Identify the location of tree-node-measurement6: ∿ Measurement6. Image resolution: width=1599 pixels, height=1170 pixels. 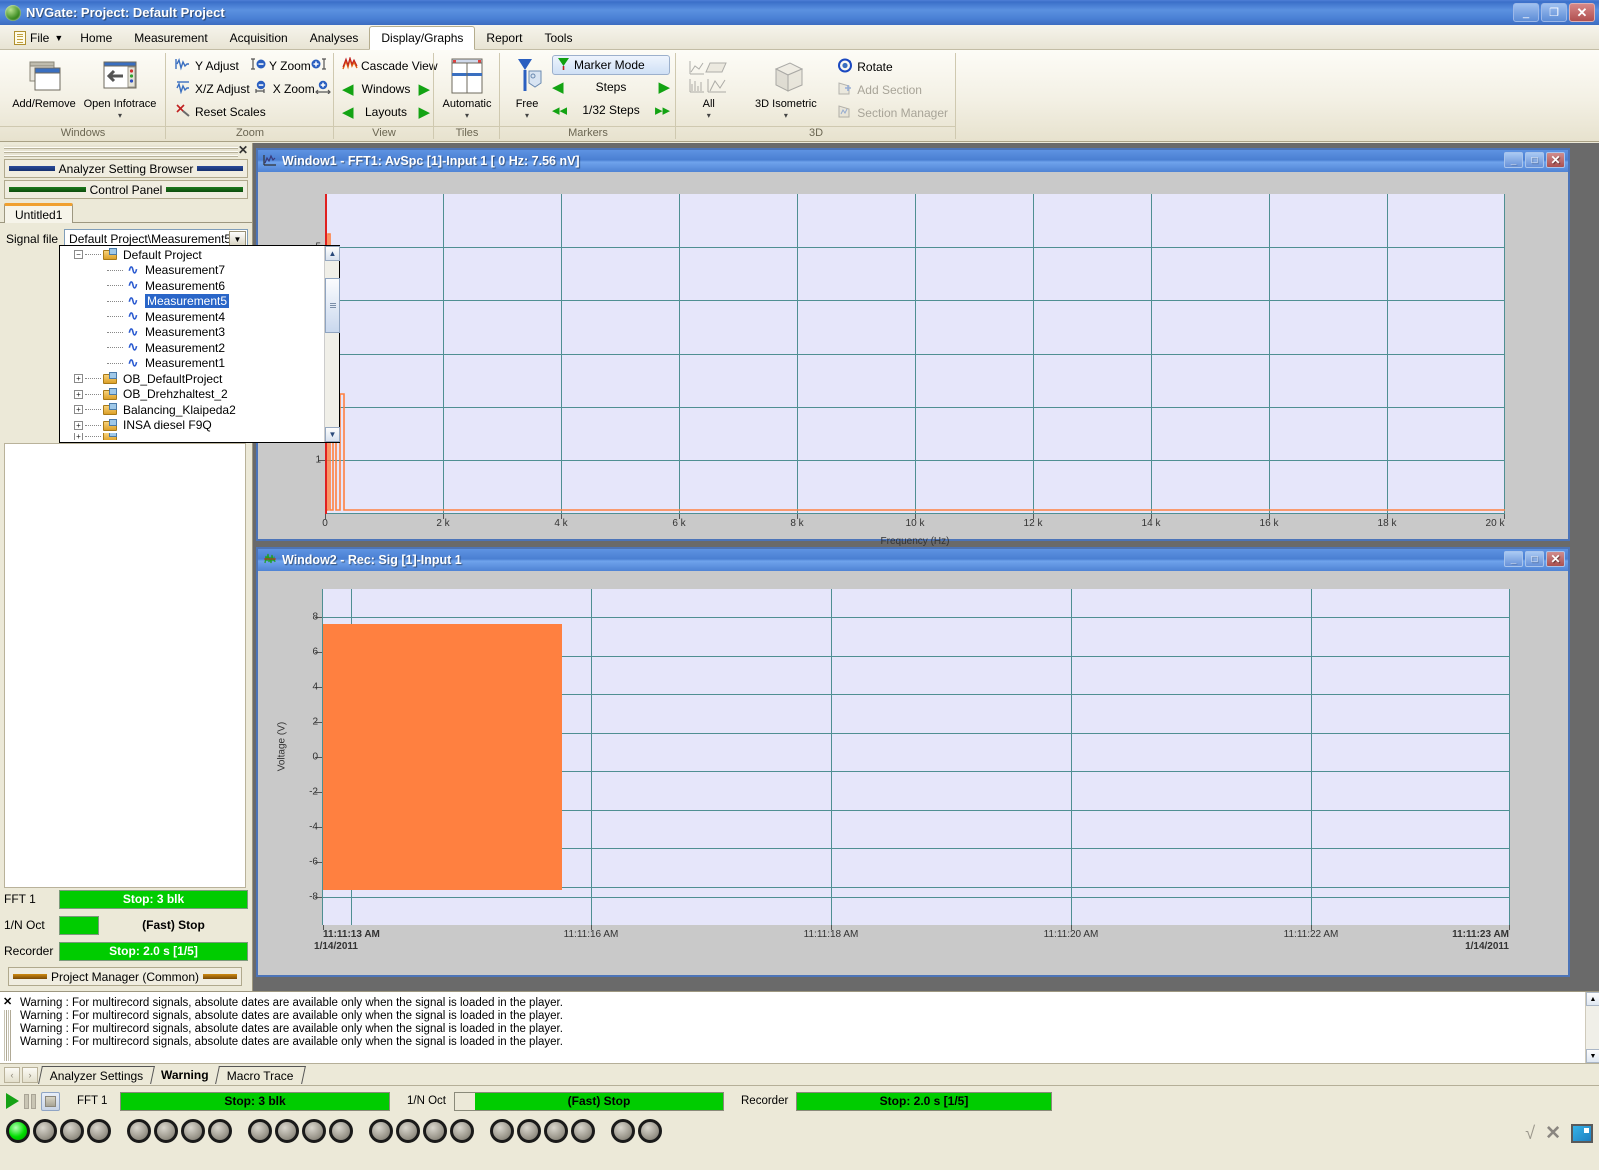
(192, 286).